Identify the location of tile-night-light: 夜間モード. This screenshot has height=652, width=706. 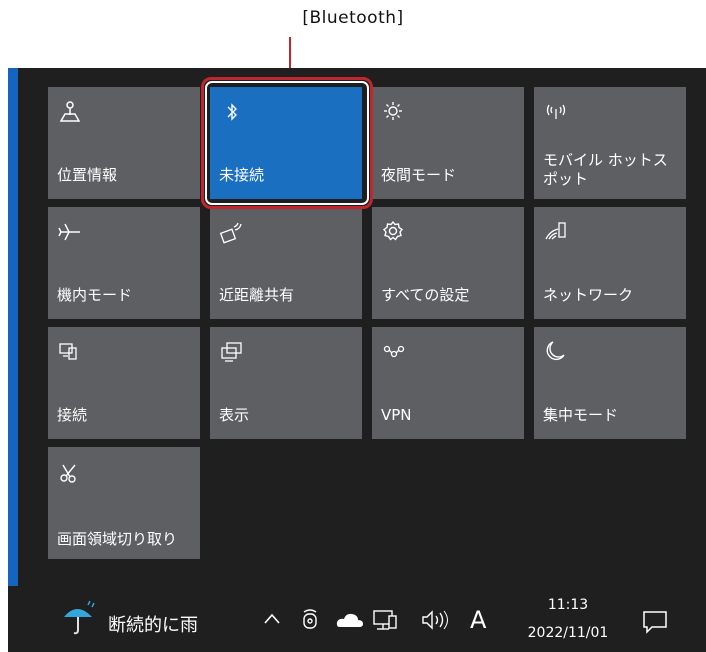
(448, 143).